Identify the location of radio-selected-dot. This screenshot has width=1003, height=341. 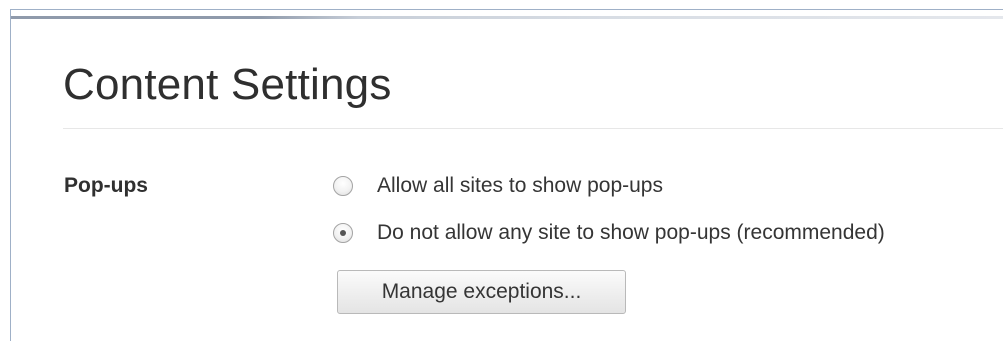
(343, 233).